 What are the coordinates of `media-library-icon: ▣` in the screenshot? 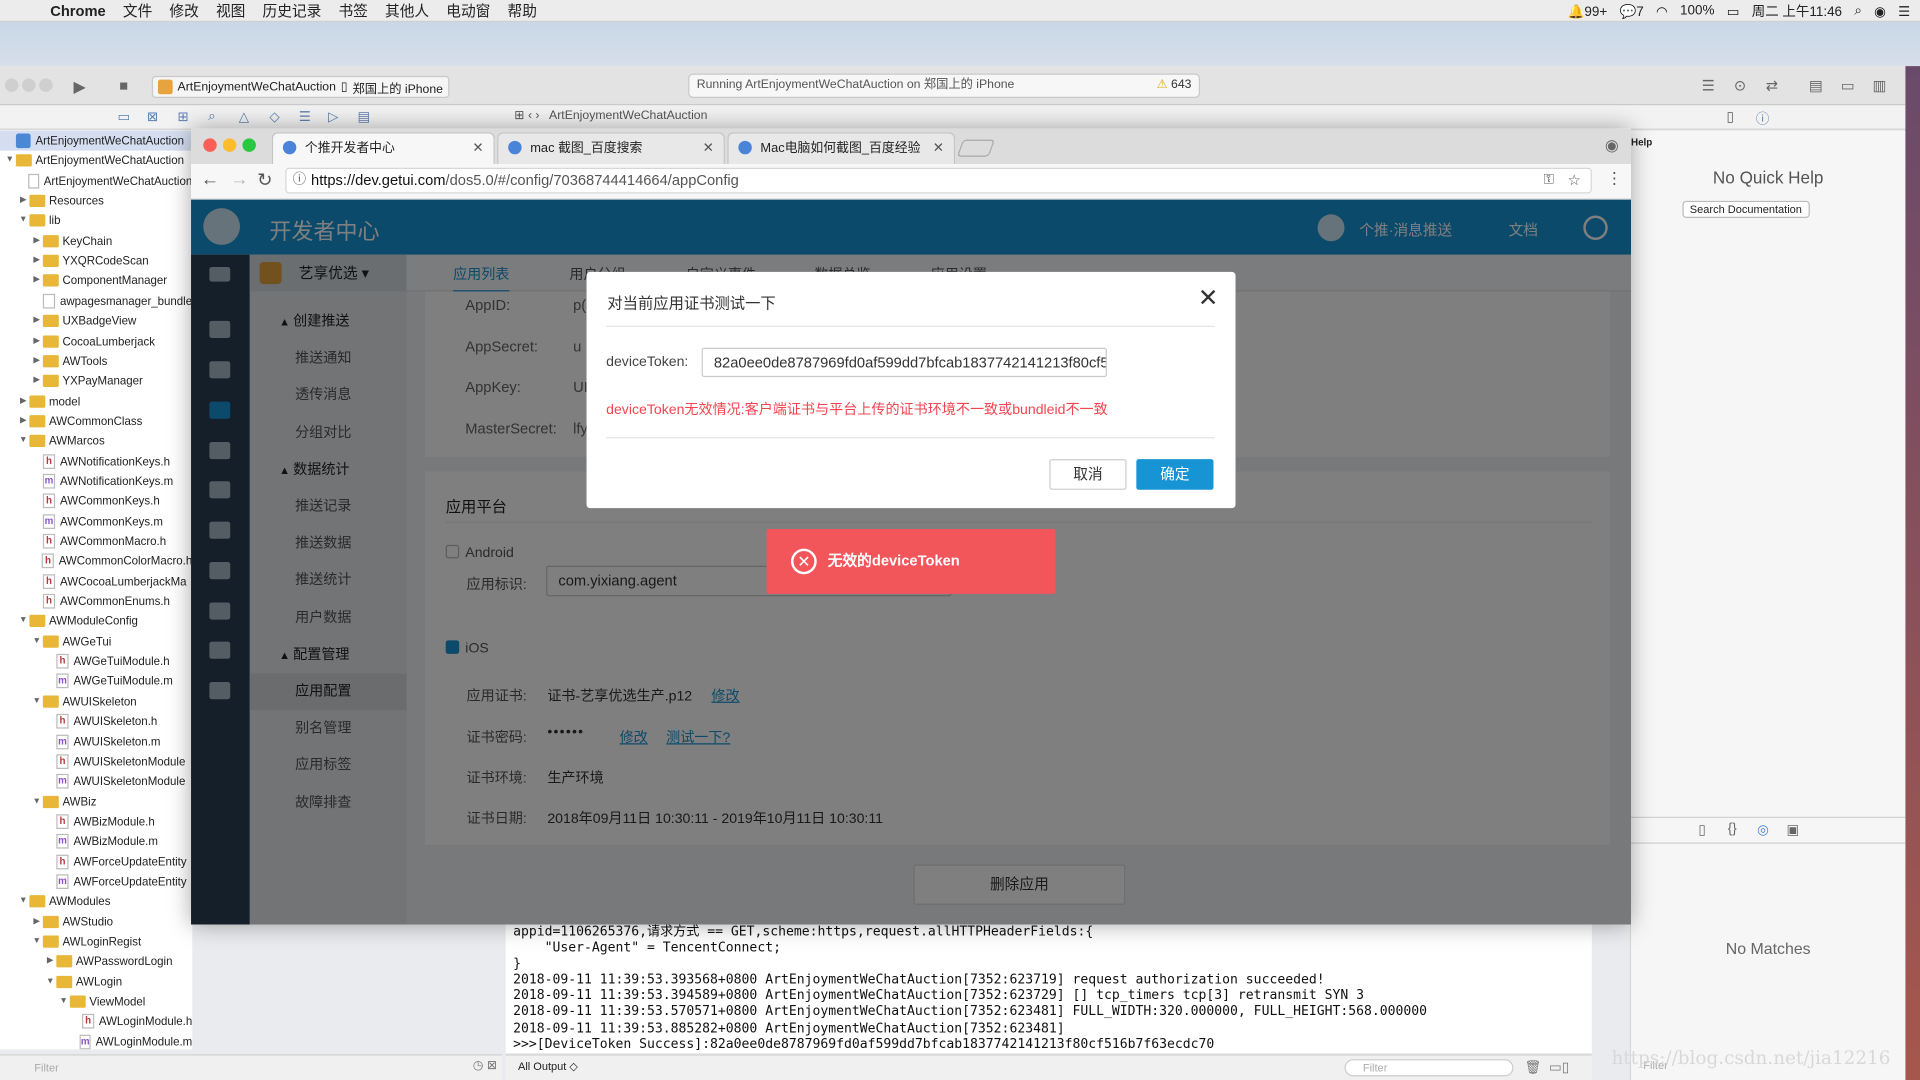 It's located at (1793, 830).